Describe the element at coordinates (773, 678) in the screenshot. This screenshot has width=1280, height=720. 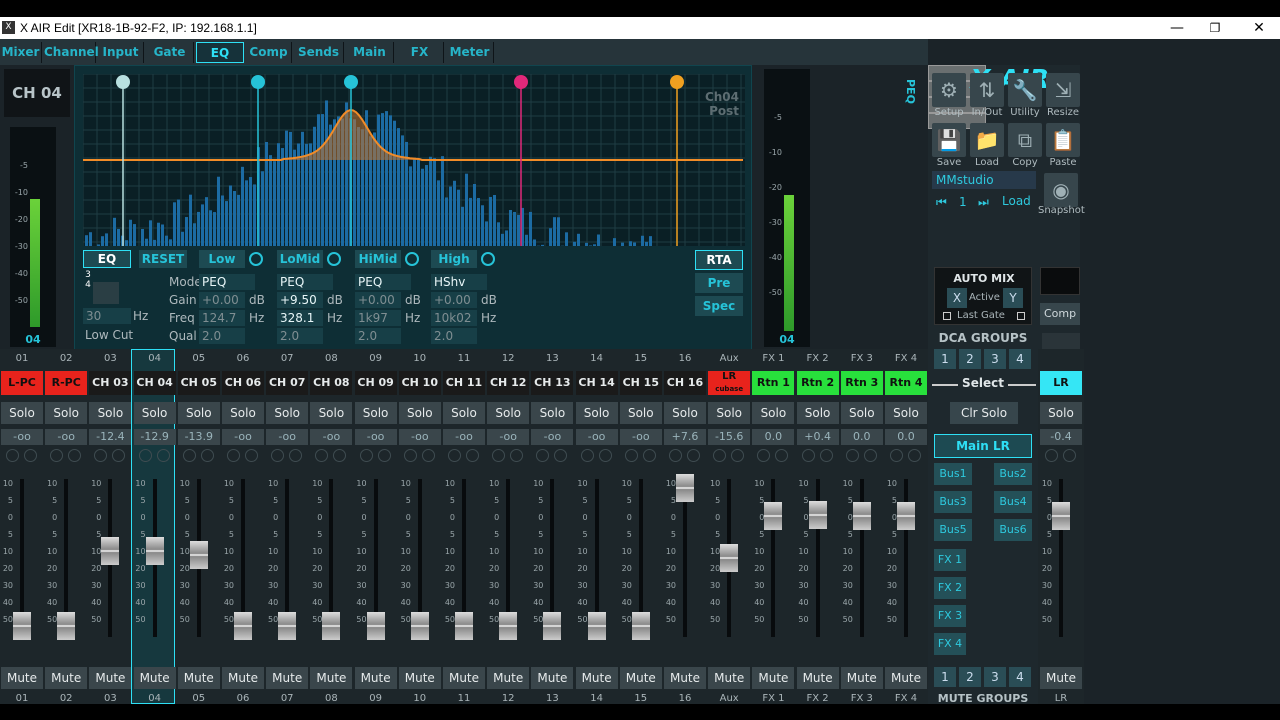
I see `channel-fx1-mute-button: Mute` at that location.